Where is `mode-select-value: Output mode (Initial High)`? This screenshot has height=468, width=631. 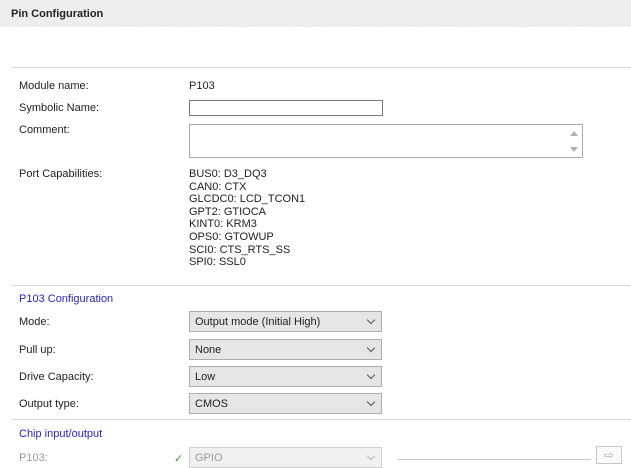 mode-select-value: Output mode (Initial High) is located at coordinates (258, 322).